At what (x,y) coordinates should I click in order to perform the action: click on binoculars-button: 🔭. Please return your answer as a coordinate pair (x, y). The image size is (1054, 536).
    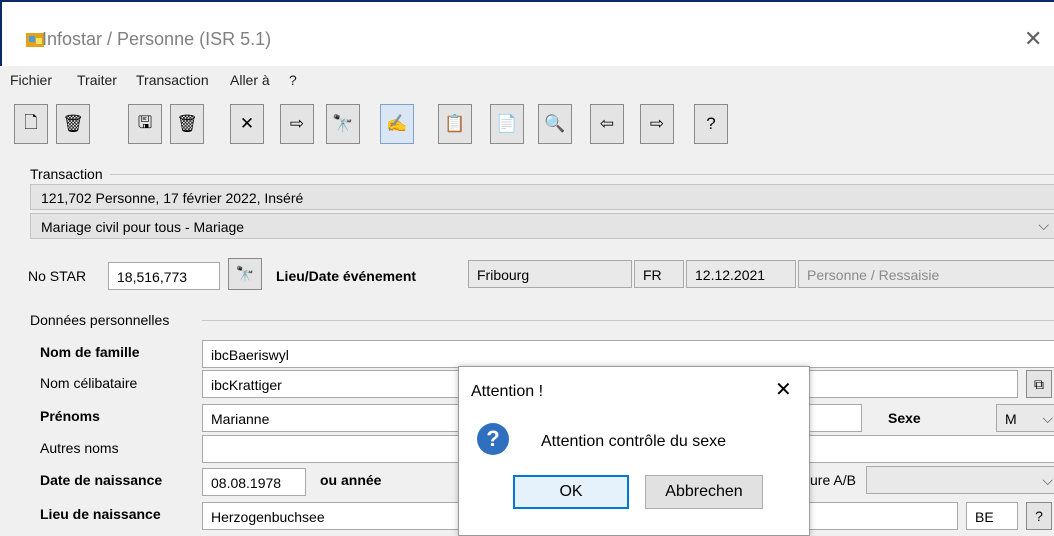
    Looking at the image, I should click on (343, 124).